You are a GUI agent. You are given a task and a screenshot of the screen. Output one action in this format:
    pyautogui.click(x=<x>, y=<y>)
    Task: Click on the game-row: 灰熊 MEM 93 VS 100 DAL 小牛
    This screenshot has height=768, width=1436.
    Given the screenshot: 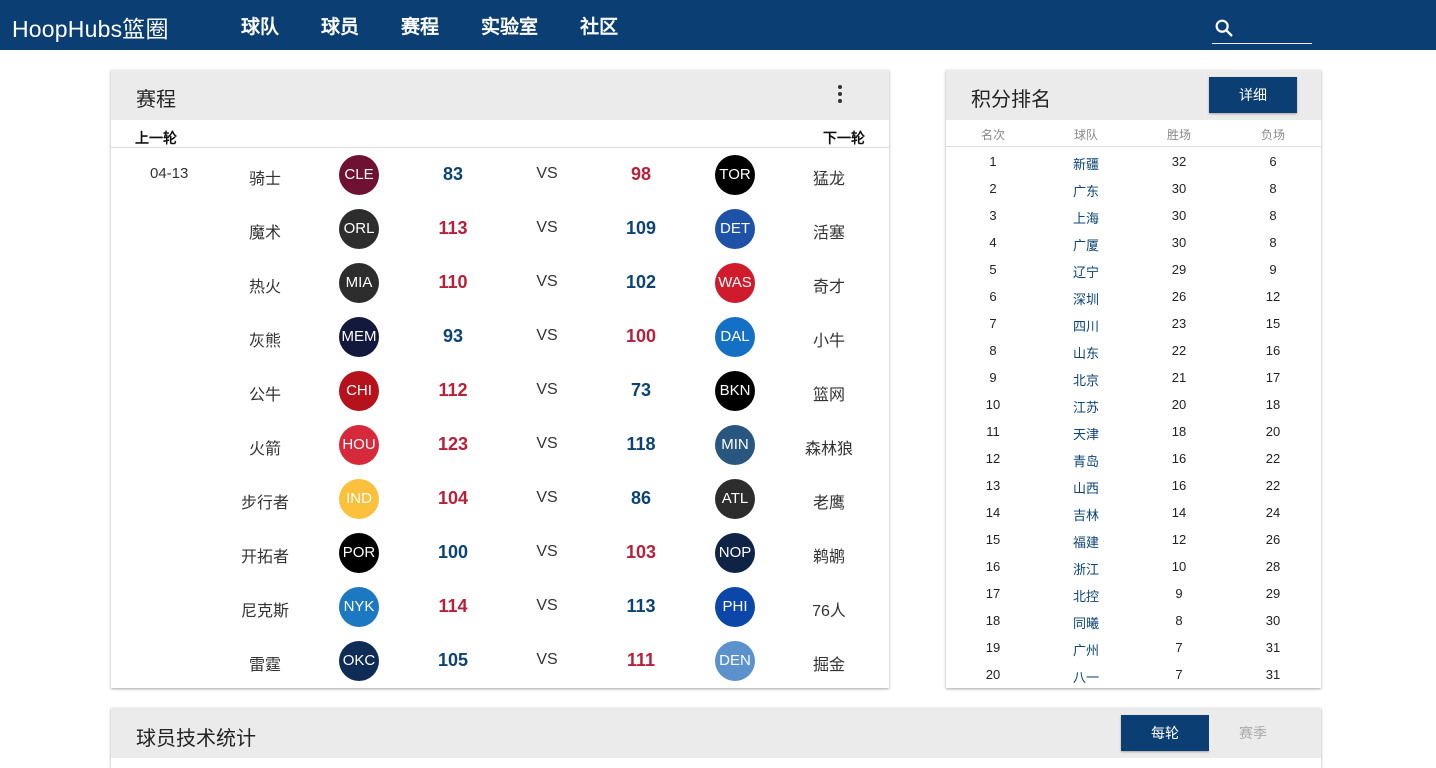 What is the action you would take?
    pyautogui.click(x=500, y=337)
    